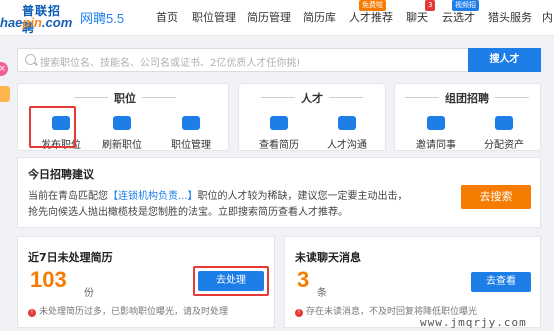 This screenshot has width=554, height=331. What do you see at coordinates (371, 17) in the screenshot?
I see `nav-talent-recommend: 人才推荐` at bounding box center [371, 17].